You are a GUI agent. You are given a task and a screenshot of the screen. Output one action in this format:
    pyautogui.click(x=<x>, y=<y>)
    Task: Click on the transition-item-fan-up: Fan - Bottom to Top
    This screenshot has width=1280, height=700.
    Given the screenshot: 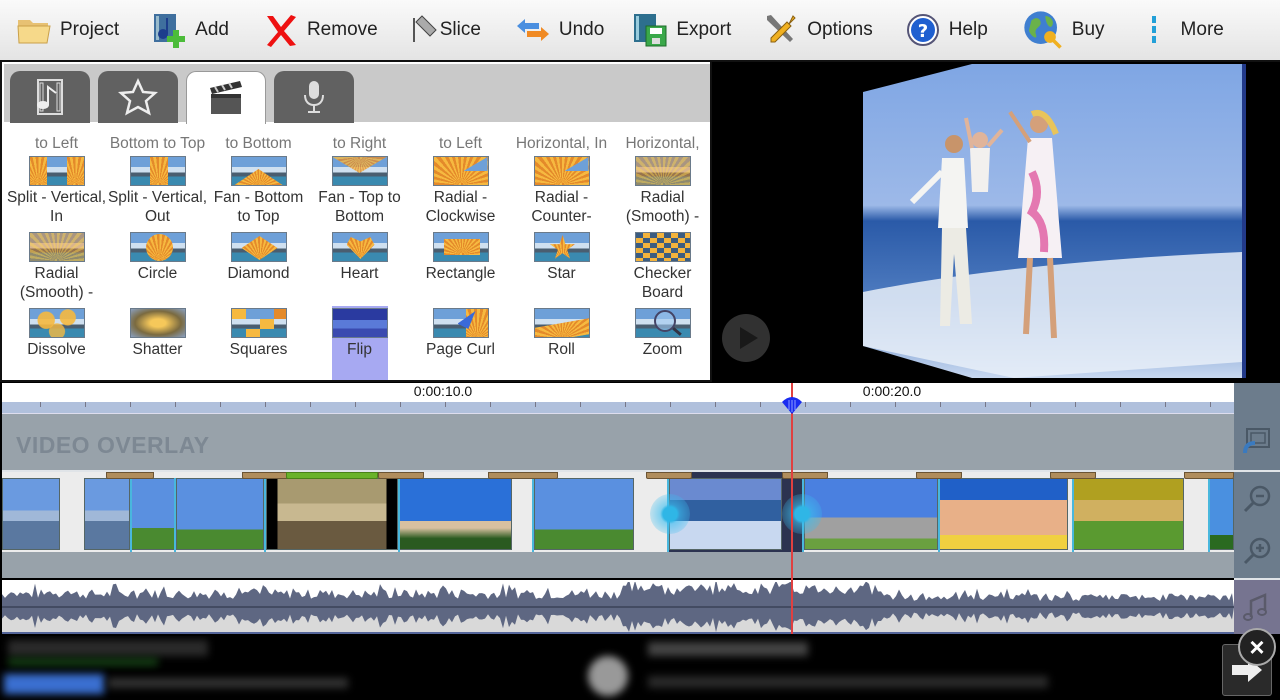 What is the action you would take?
    pyautogui.click(x=258, y=191)
    